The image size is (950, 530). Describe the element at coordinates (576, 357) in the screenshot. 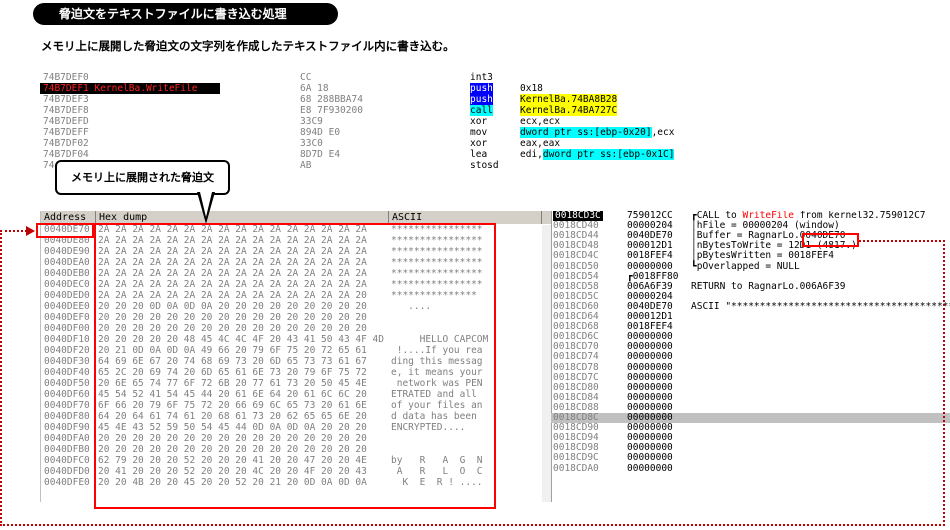

I see `stack-address: 0018CD74` at that location.